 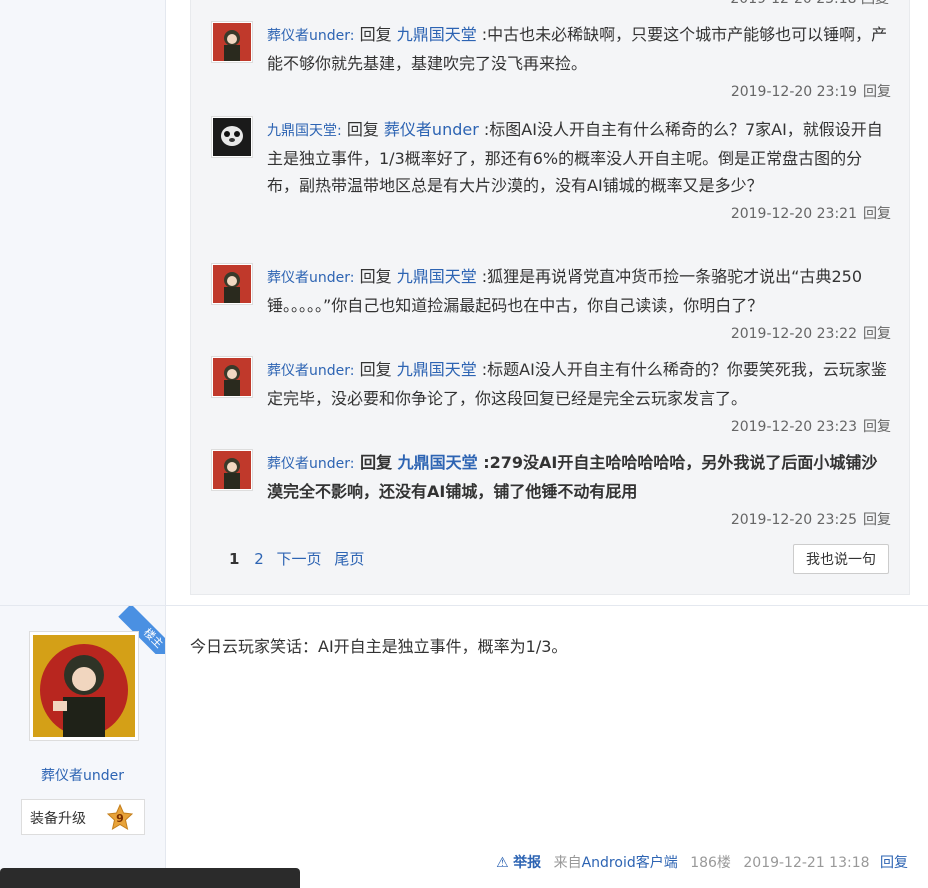 What do you see at coordinates (304, 131) in the screenshot?
I see `sub-reply-username: 九鼎国天堂:` at bounding box center [304, 131].